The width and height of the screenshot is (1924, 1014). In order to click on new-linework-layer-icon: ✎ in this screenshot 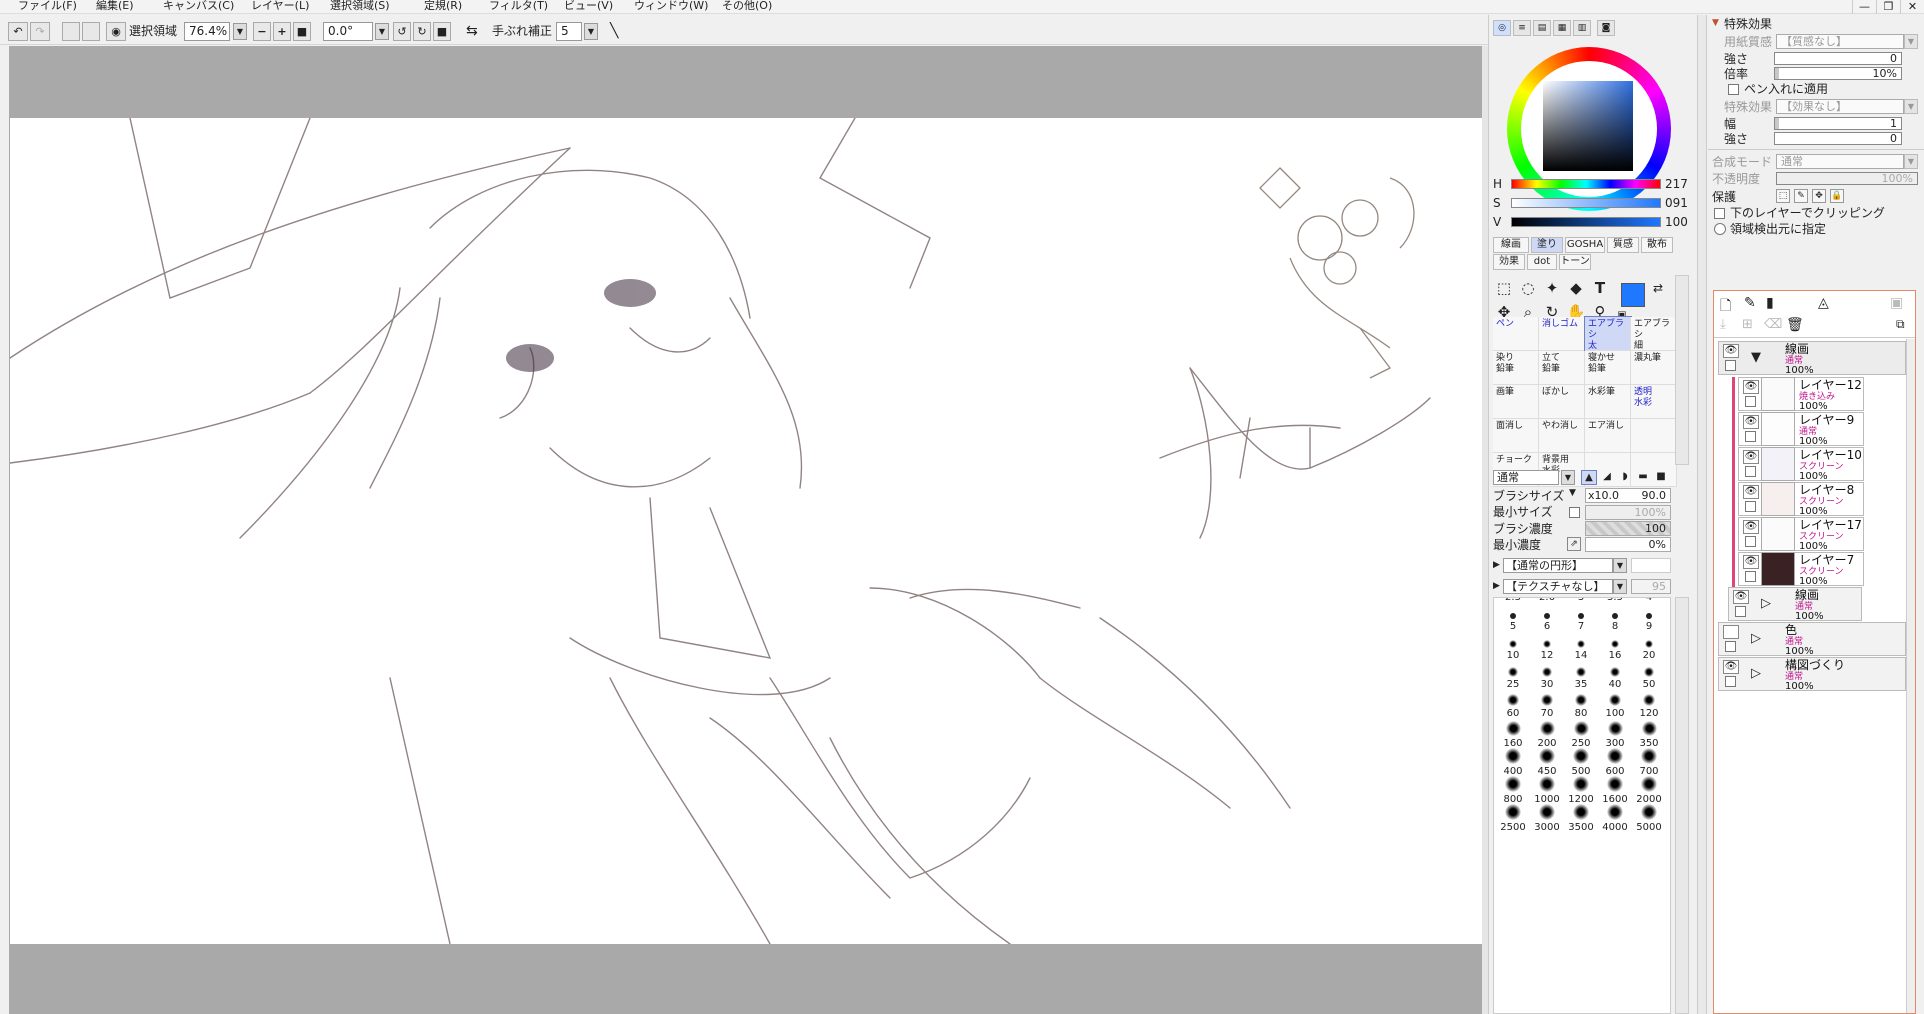, I will do `click(1750, 303)`.